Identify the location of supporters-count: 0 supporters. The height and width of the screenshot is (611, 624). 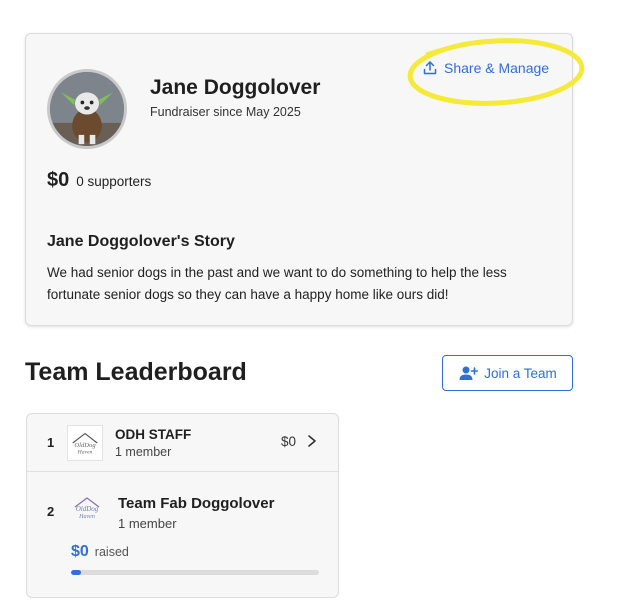
(114, 181).